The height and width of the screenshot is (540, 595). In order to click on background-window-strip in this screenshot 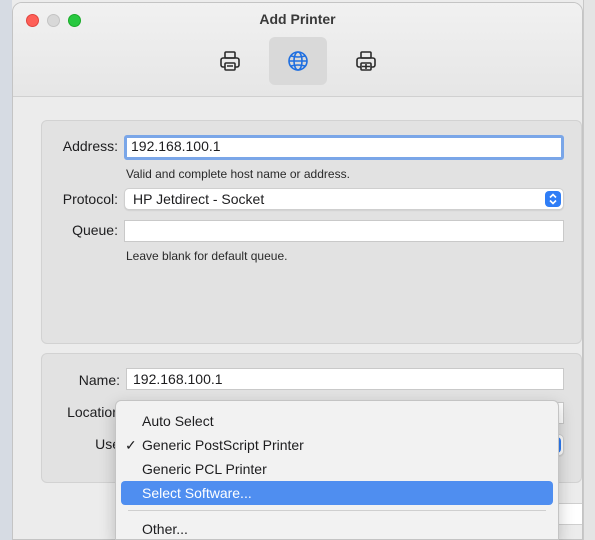, I will do `click(6, 270)`.